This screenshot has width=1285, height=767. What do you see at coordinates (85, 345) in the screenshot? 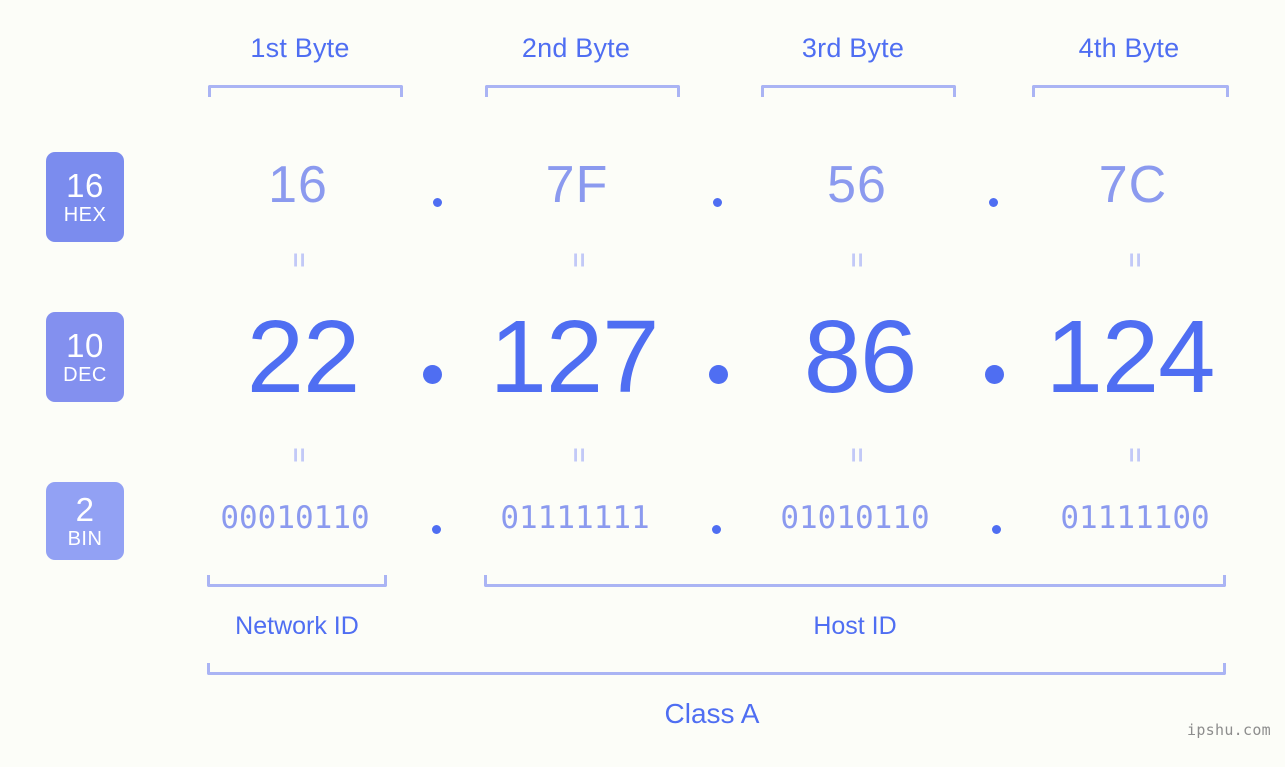
I see `dec-badge-base: 10` at bounding box center [85, 345].